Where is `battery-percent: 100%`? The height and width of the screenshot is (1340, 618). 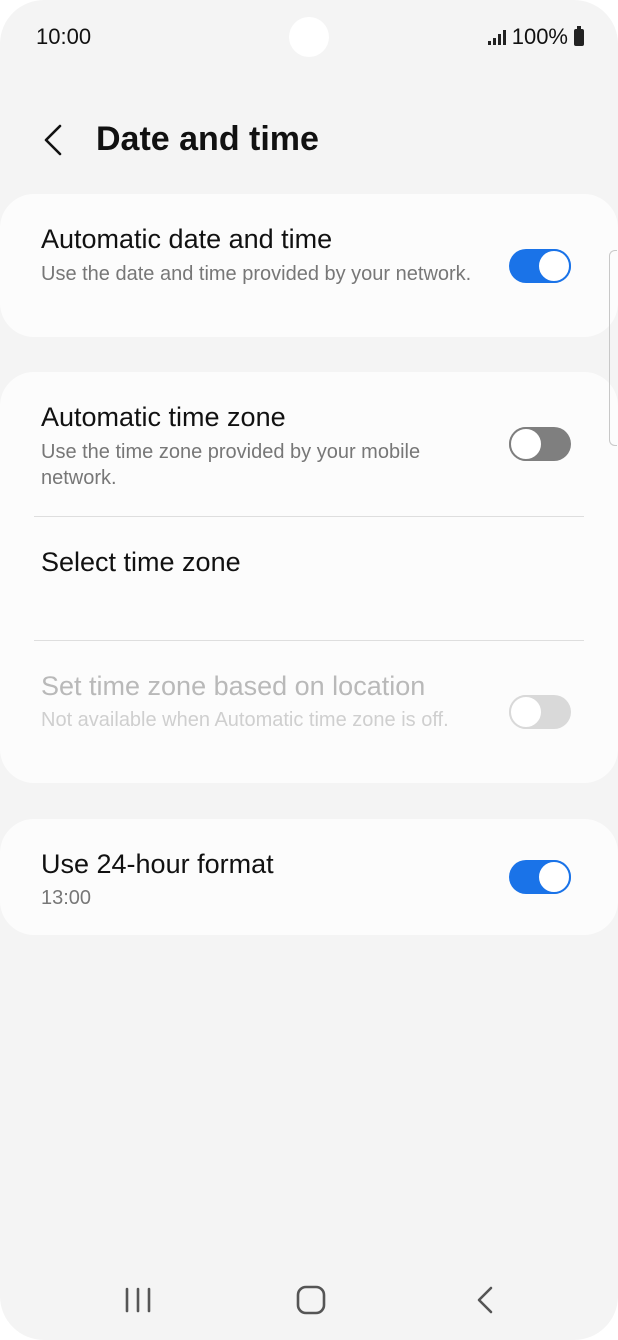
battery-percent: 100% is located at coordinates (539, 36).